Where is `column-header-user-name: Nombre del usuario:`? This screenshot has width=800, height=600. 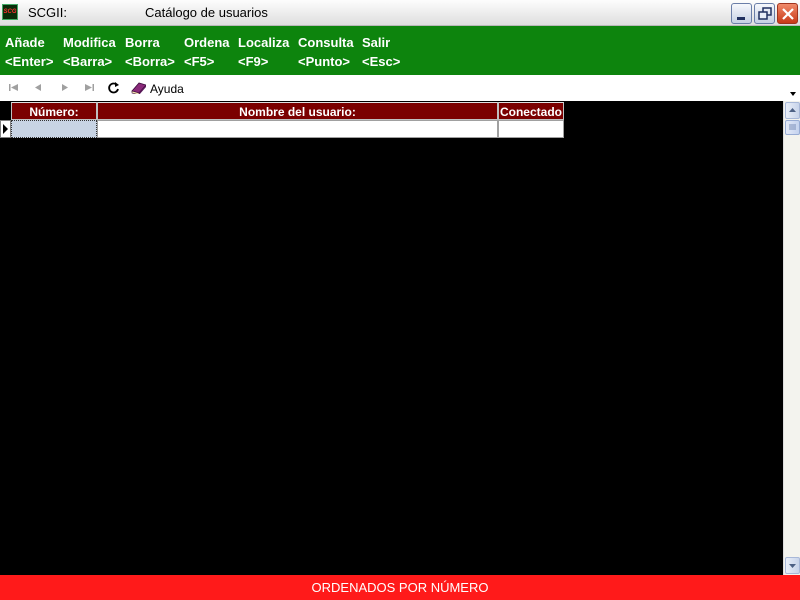
column-header-user-name: Nombre del usuario: is located at coordinates (297, 111).